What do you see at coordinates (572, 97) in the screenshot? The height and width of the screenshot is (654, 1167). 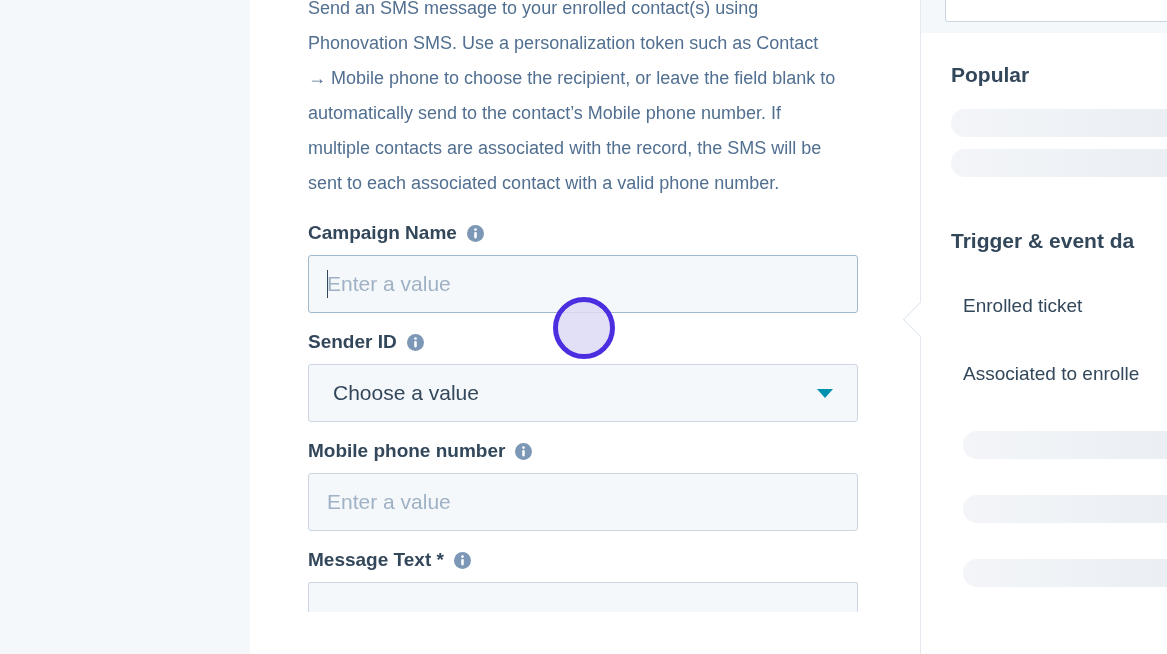 I see `description-text: Send an SMS message to your enrolled contact(s) using Phonovation SMS. Use a personalization token such as Contact → Mobile phone to choose the recipient, or leave the field blank to automatically send to the contact’s Mobile phone number. If multiple contacts are associated with the record, the SMS will be sent to each associated contact with a valid phone number.` at bounding box center [572, 97].